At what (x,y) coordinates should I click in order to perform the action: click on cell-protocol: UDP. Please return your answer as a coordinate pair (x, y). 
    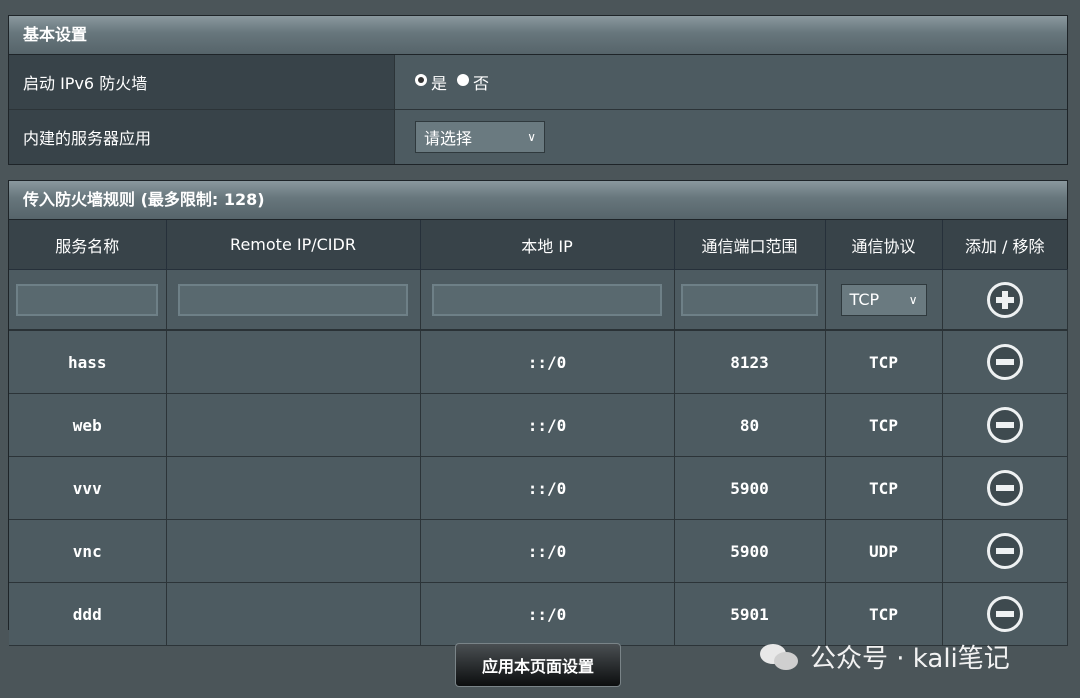
    Looking at the image, I should click on (884, 551).